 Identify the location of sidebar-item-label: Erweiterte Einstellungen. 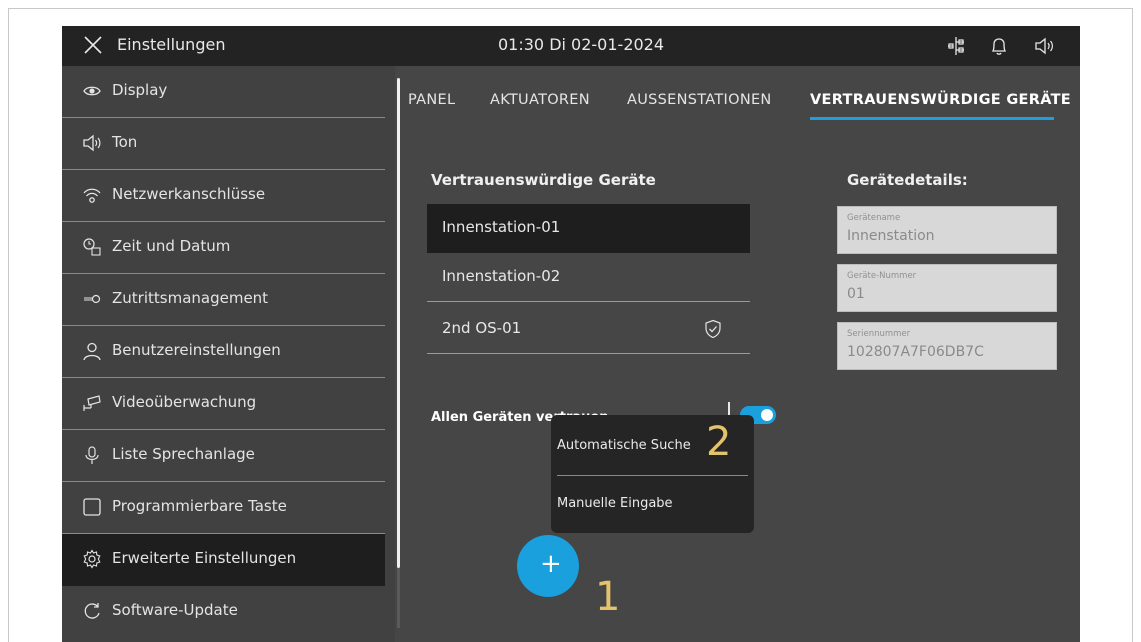
(204, 558).